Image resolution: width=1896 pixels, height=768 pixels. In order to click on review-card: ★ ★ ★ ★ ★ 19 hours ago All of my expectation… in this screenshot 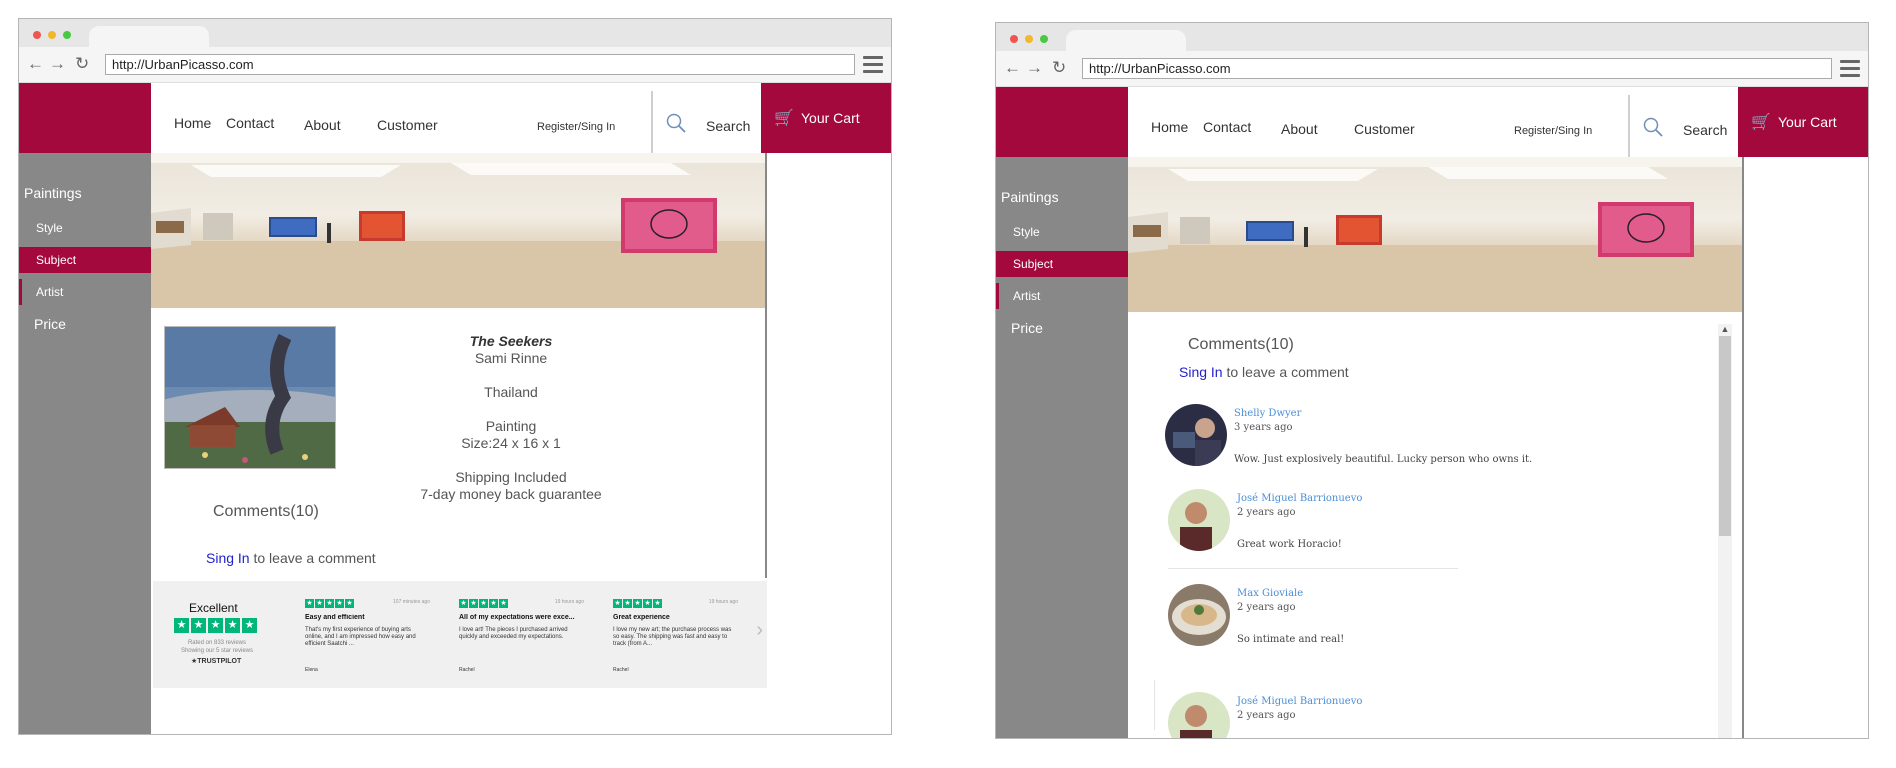, I will do `click(521, 636)`.